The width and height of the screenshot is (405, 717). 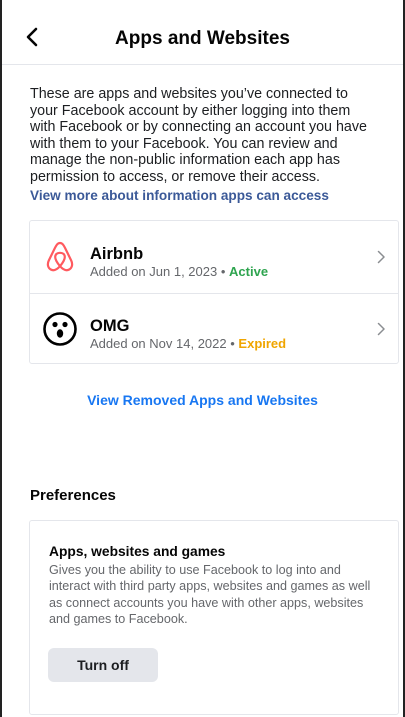 What do you see at coordinates (110, 326) in the screenshot?
I see `app-name: OMG` at bounding box center [110, 326].